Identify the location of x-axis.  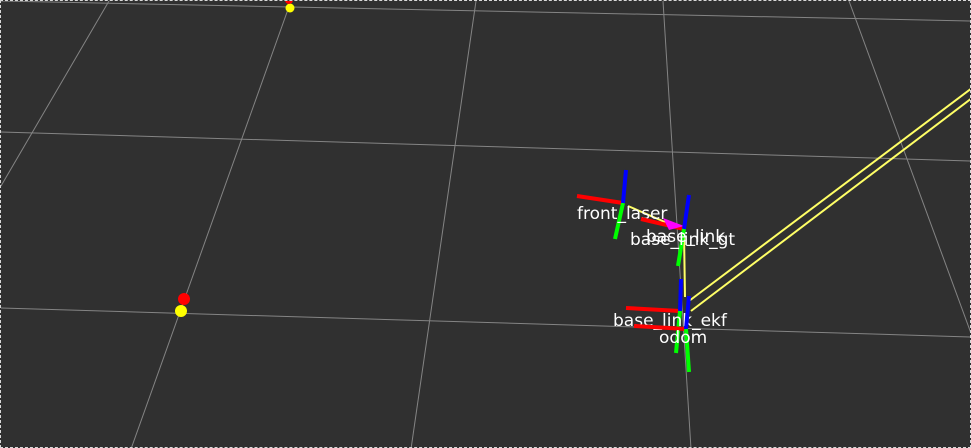
(600, 199).